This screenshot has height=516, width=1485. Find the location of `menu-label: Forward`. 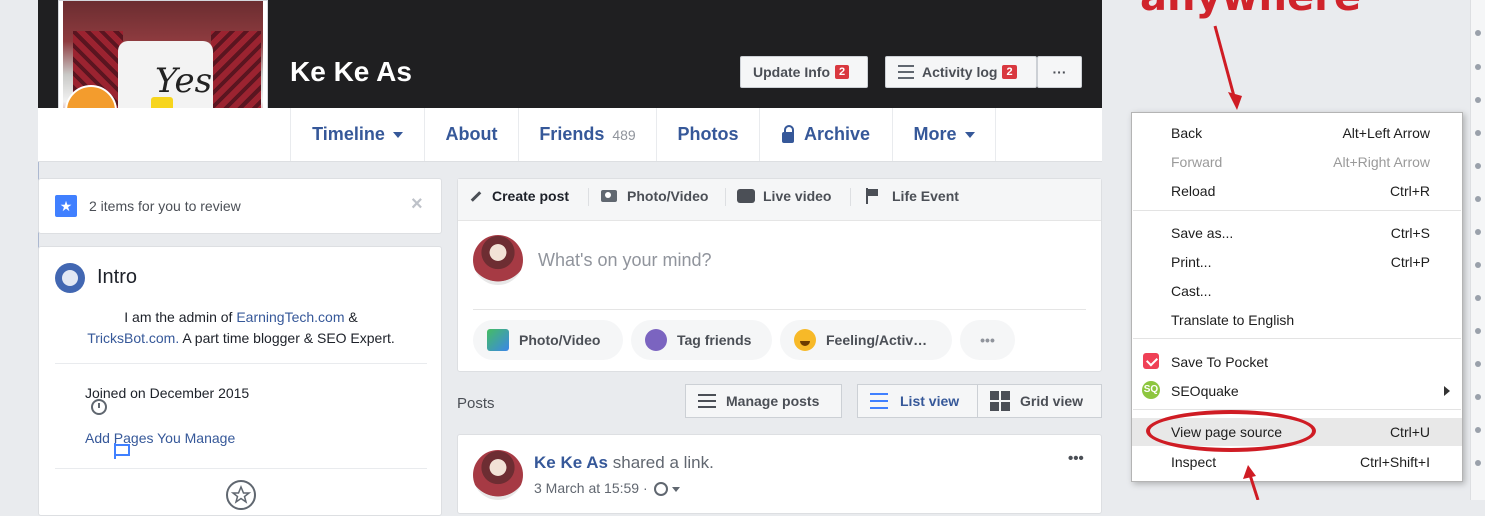

menu-label: Forward is located at coordinates (1197, 162).